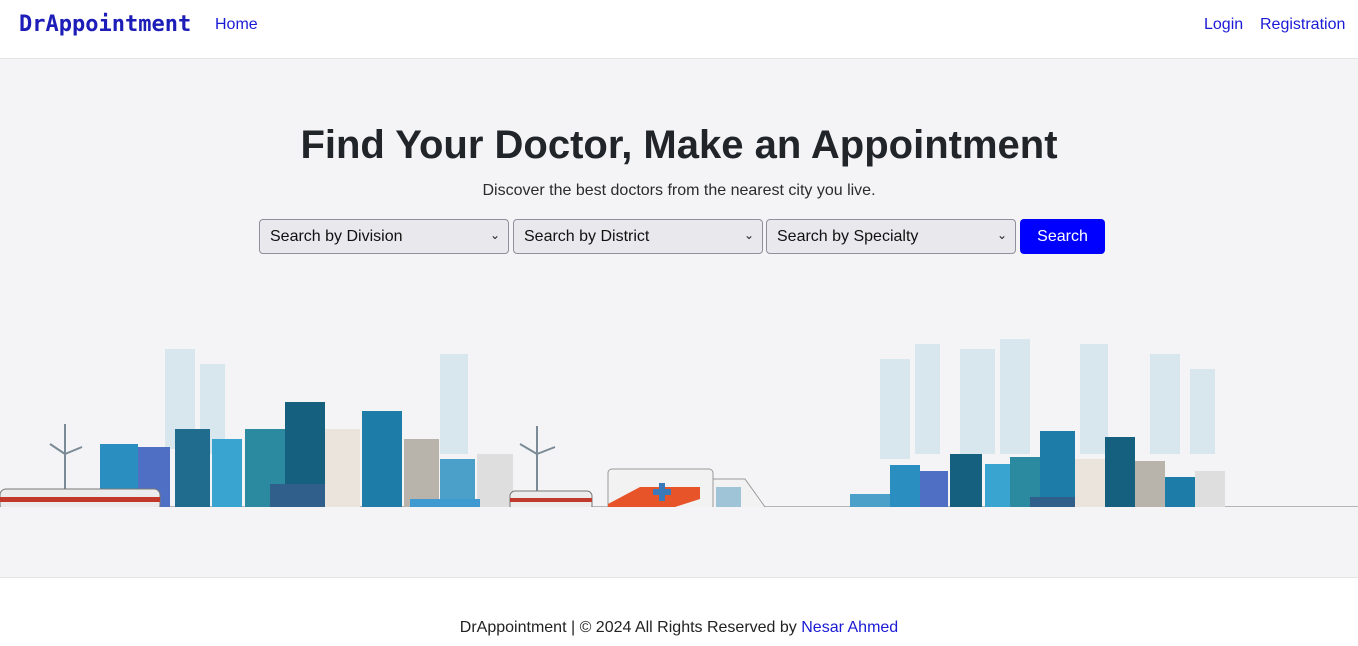  I want to click on nav-login-link: Login, so click(1223, 25).